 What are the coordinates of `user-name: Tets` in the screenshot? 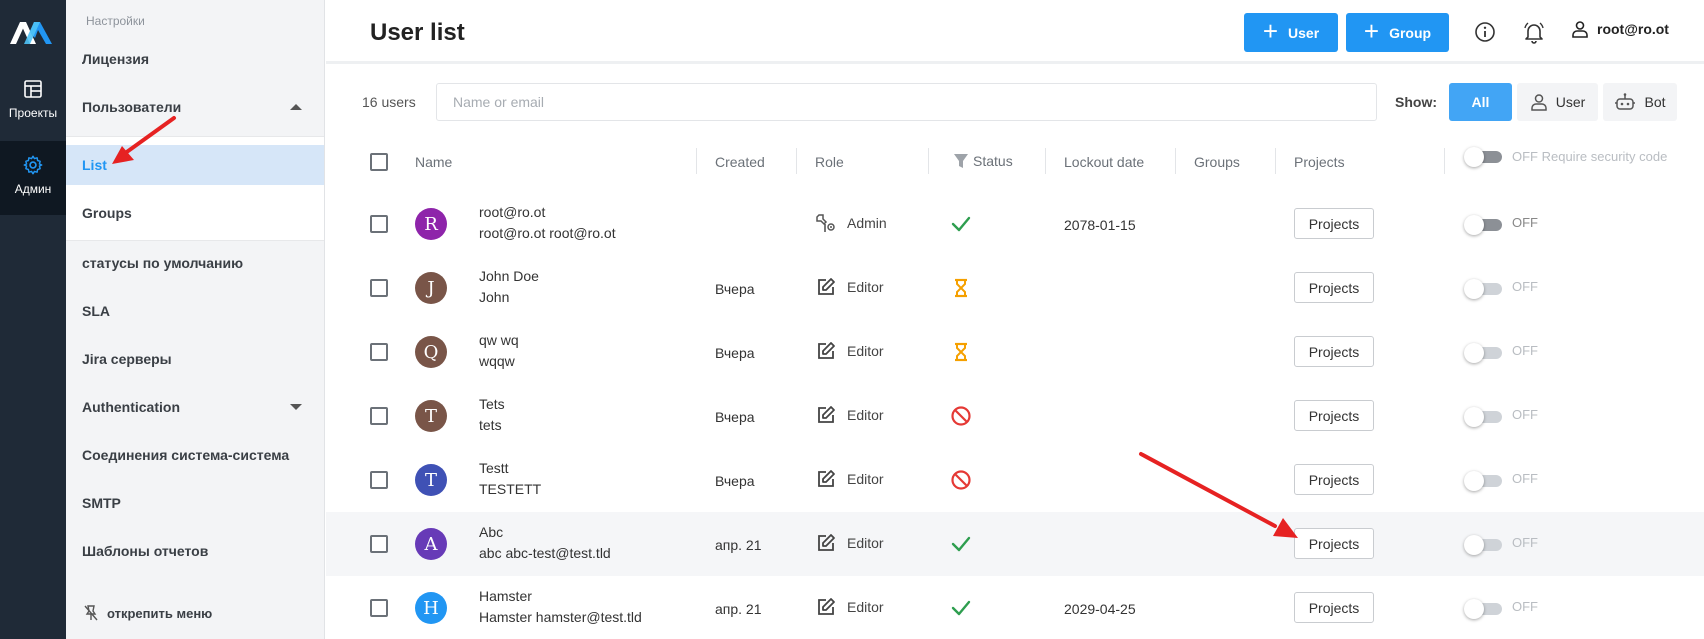 It's located at (492, 404).